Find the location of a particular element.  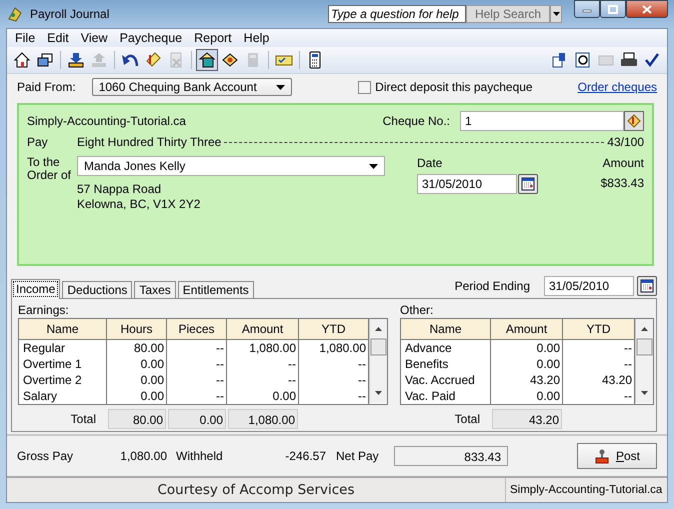

company-name: Simply-Accounting-Tutorial.ca is located at coordinates (106, 121).